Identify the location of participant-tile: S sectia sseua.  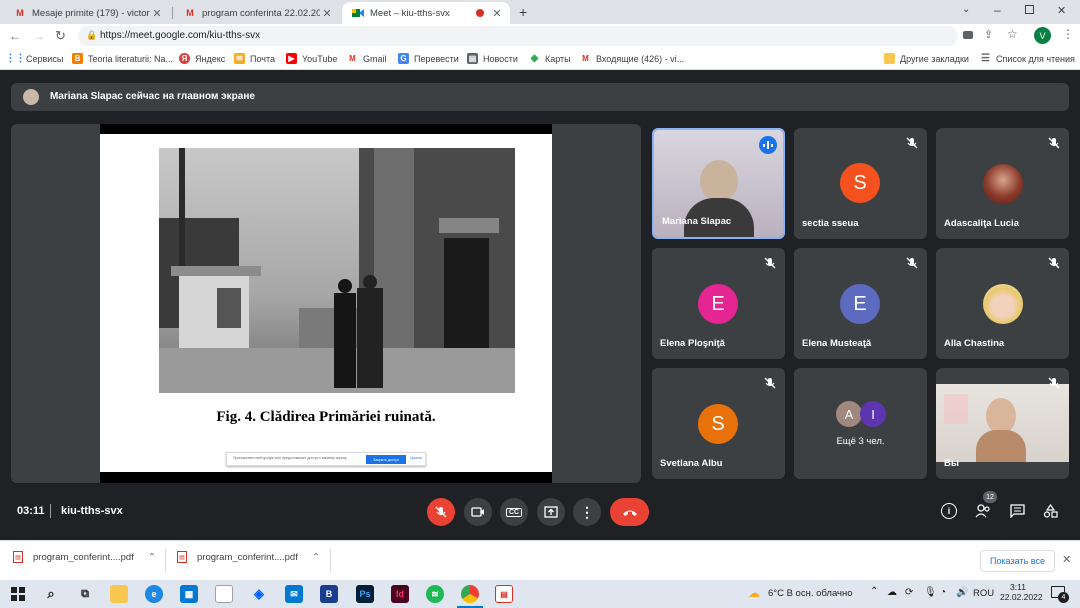
(860, 183).